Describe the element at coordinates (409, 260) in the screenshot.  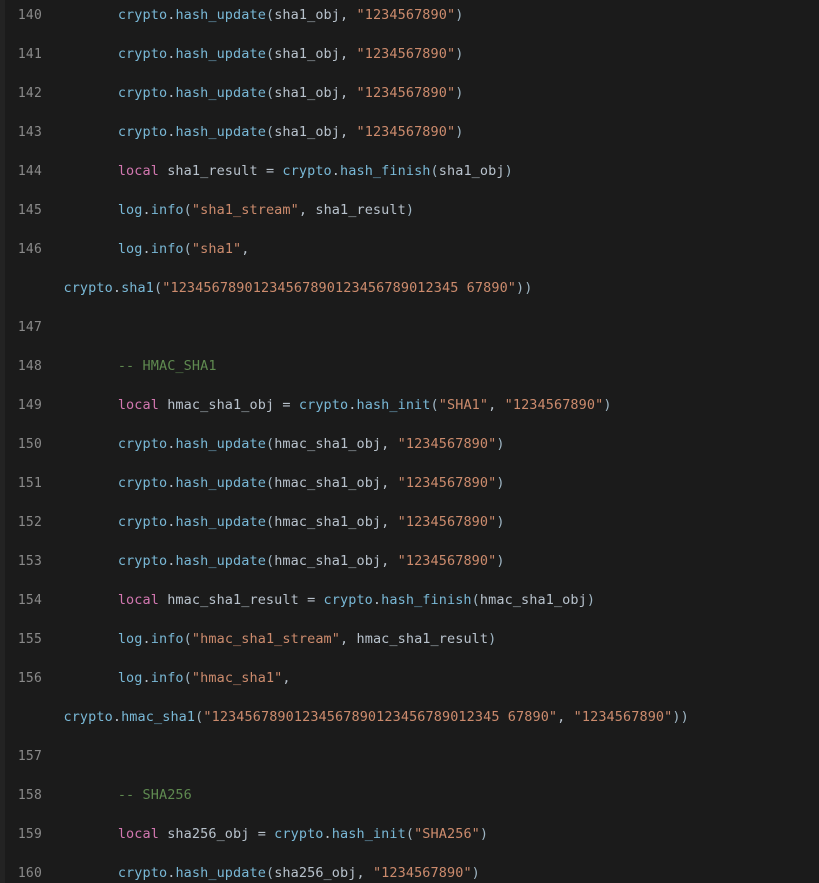
I see `code-row: 146 log.info("sha1",` at that location.